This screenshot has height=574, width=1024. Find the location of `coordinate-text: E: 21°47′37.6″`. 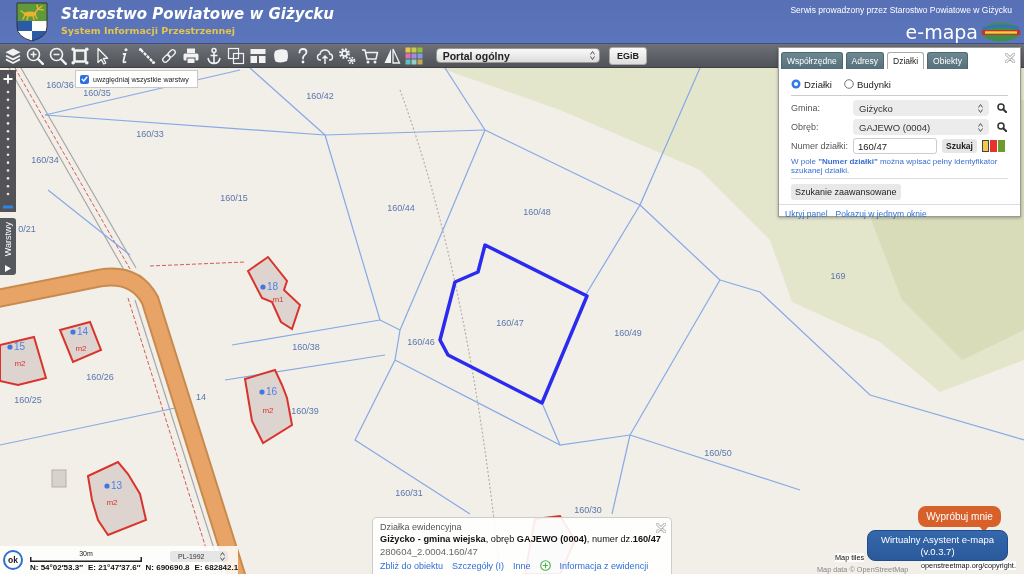

coordinate-text: E: 21°47′37.6″ is located at coordinates (114, 567).